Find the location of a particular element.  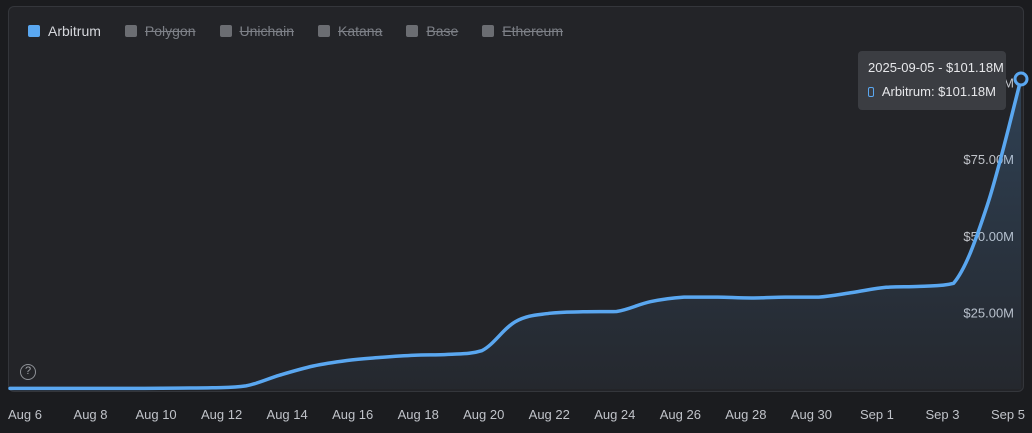

x-tick-label: Aug 14 is located at coordinates (287, 414).